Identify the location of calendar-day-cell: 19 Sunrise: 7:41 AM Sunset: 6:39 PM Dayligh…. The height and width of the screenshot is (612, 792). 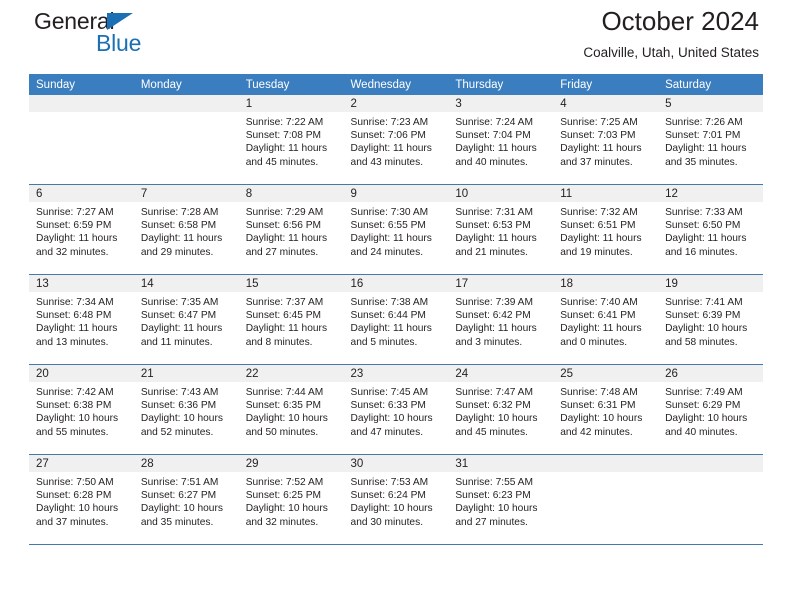
(710, 319).